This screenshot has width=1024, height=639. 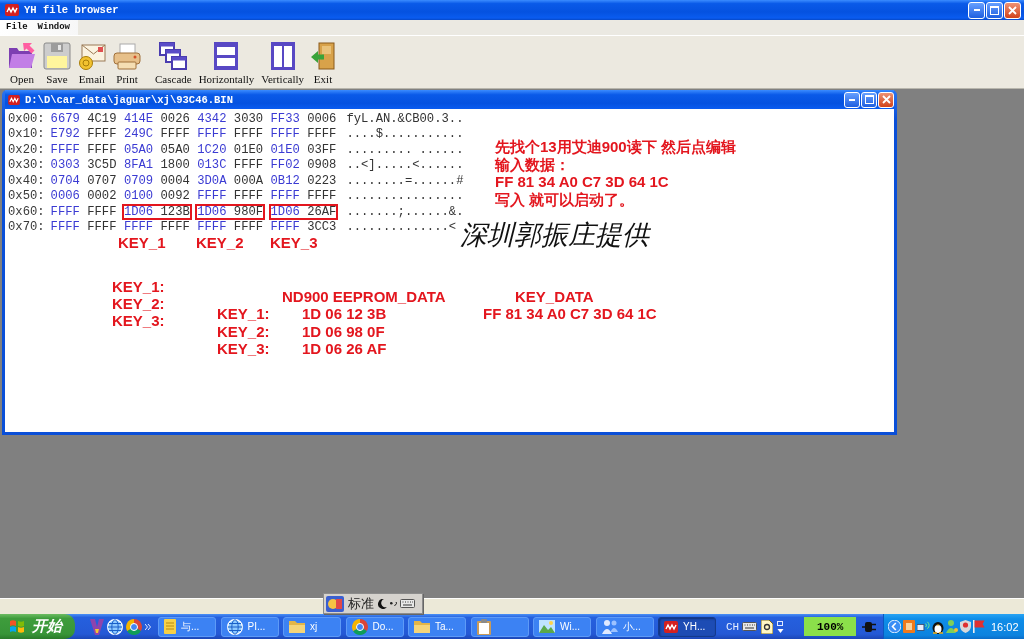 I want to click on flag-icon, so click(x=979, y=626).